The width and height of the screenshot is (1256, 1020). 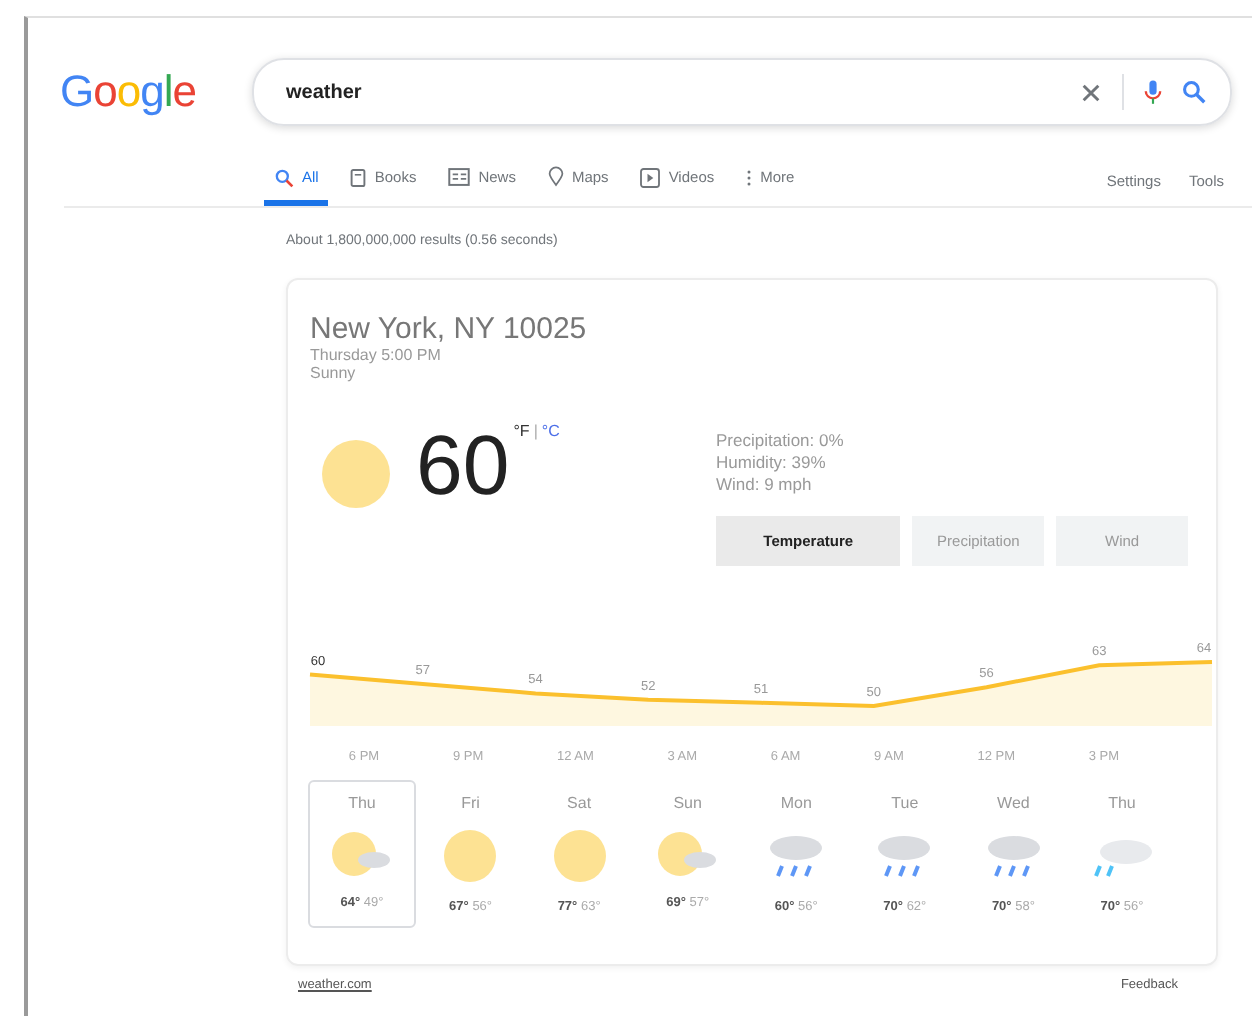 I want to click on location-title: New York, NY 10025, so click(x=449, y=329).